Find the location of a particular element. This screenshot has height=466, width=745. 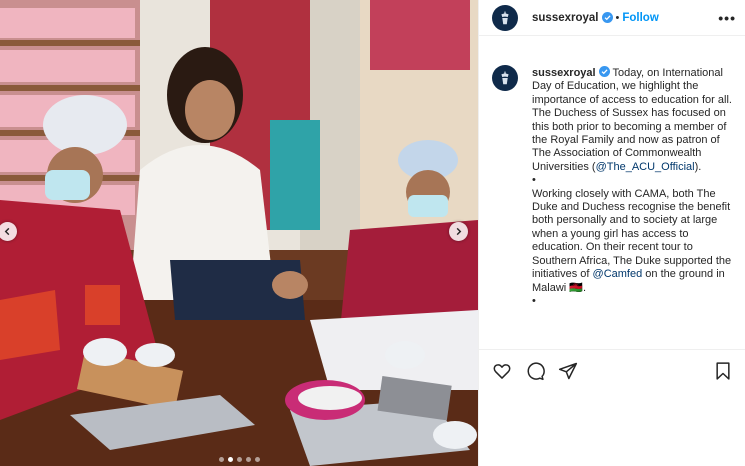

chevron-right-icon is located at coordinates (459, 231).